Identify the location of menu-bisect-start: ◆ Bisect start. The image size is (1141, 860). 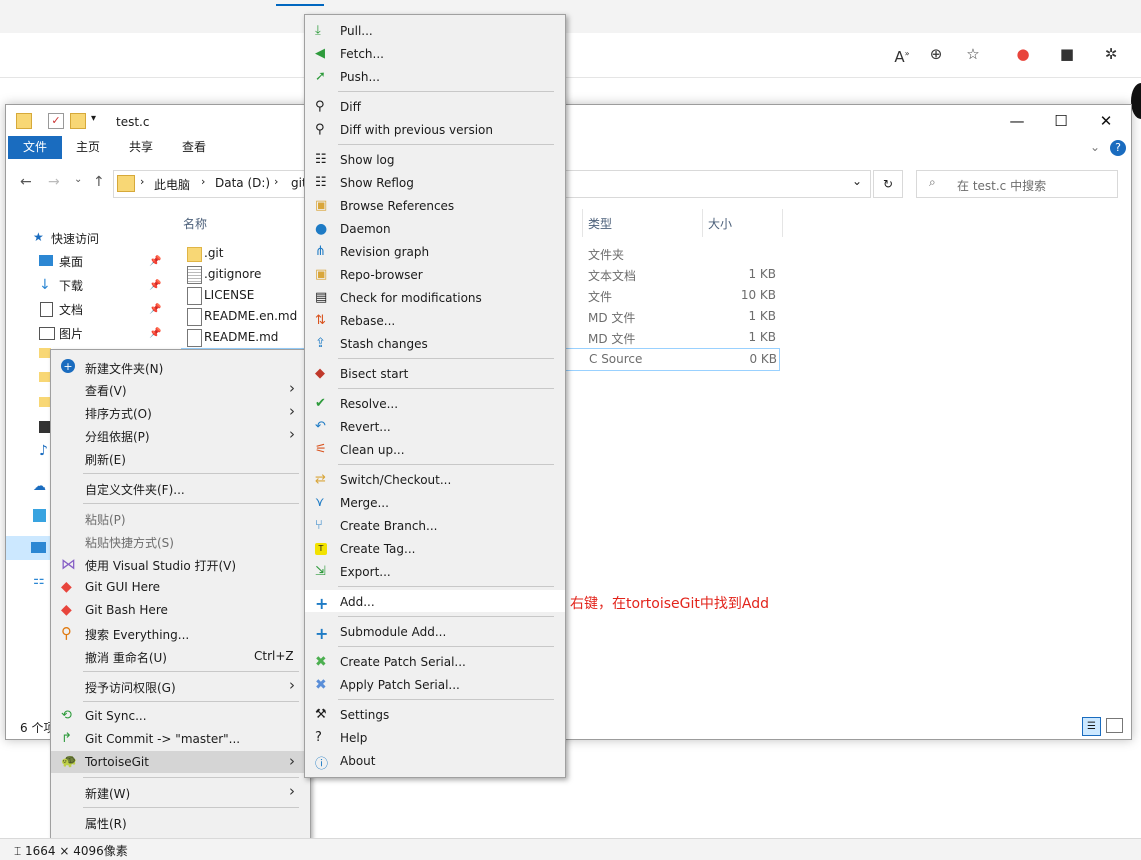
(435, 373).